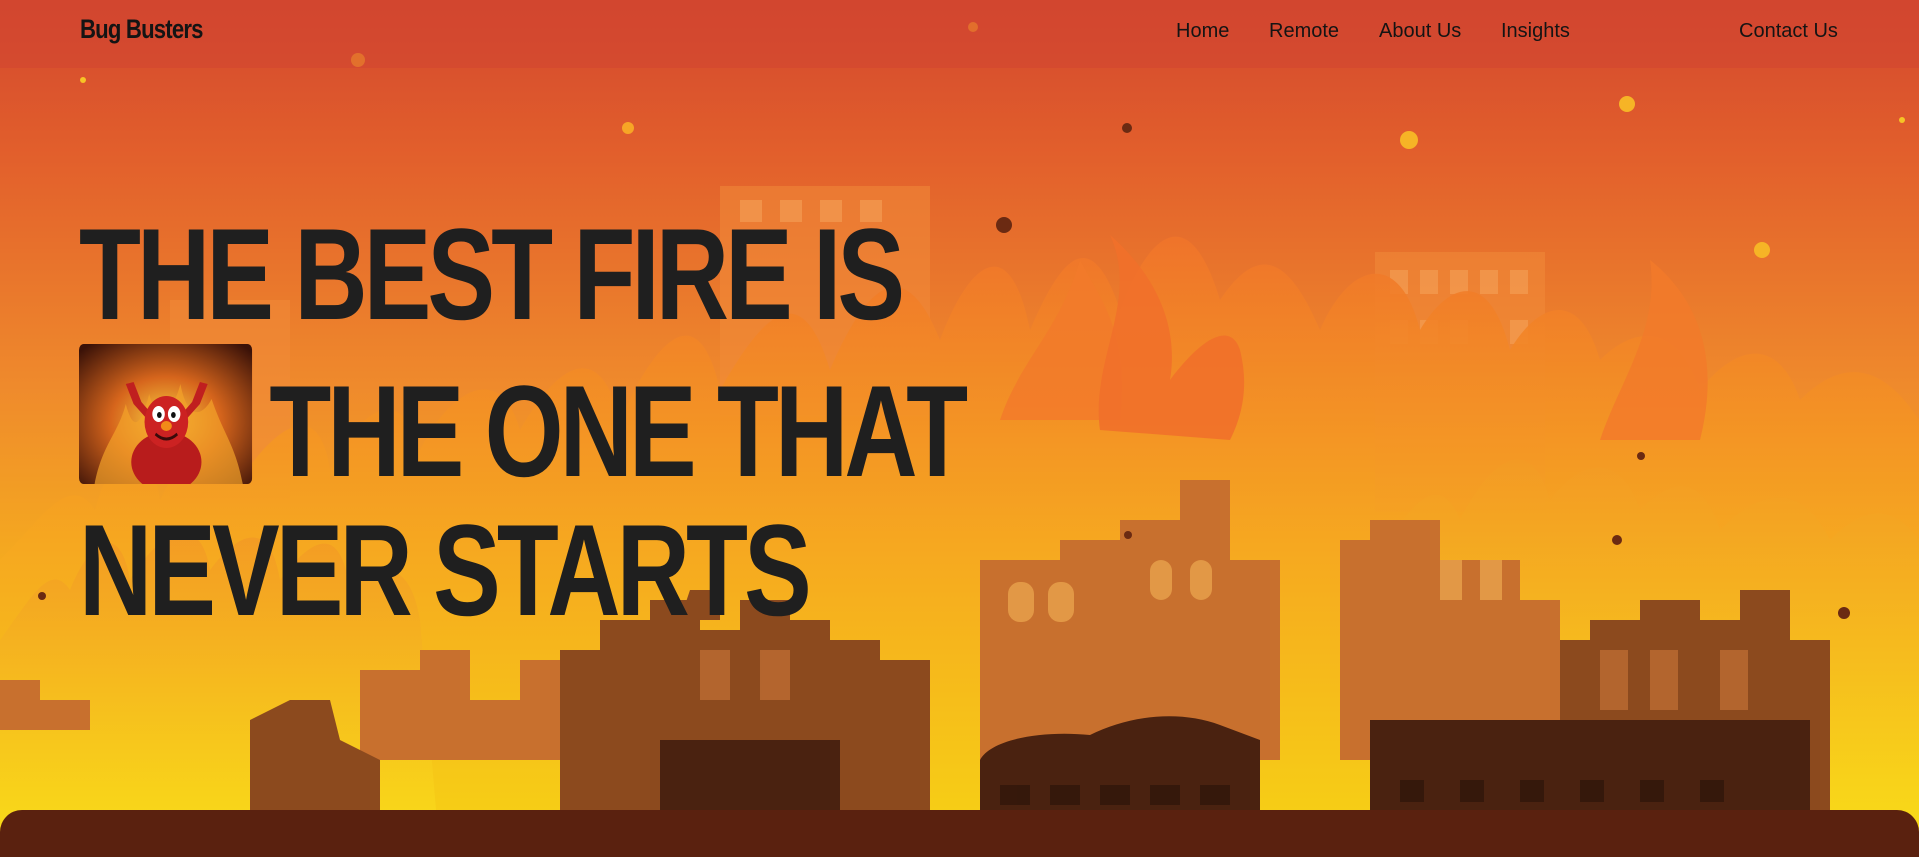  I want to click on headline-line-2-wrapper: THE ONE THAT, so click(523, 424).